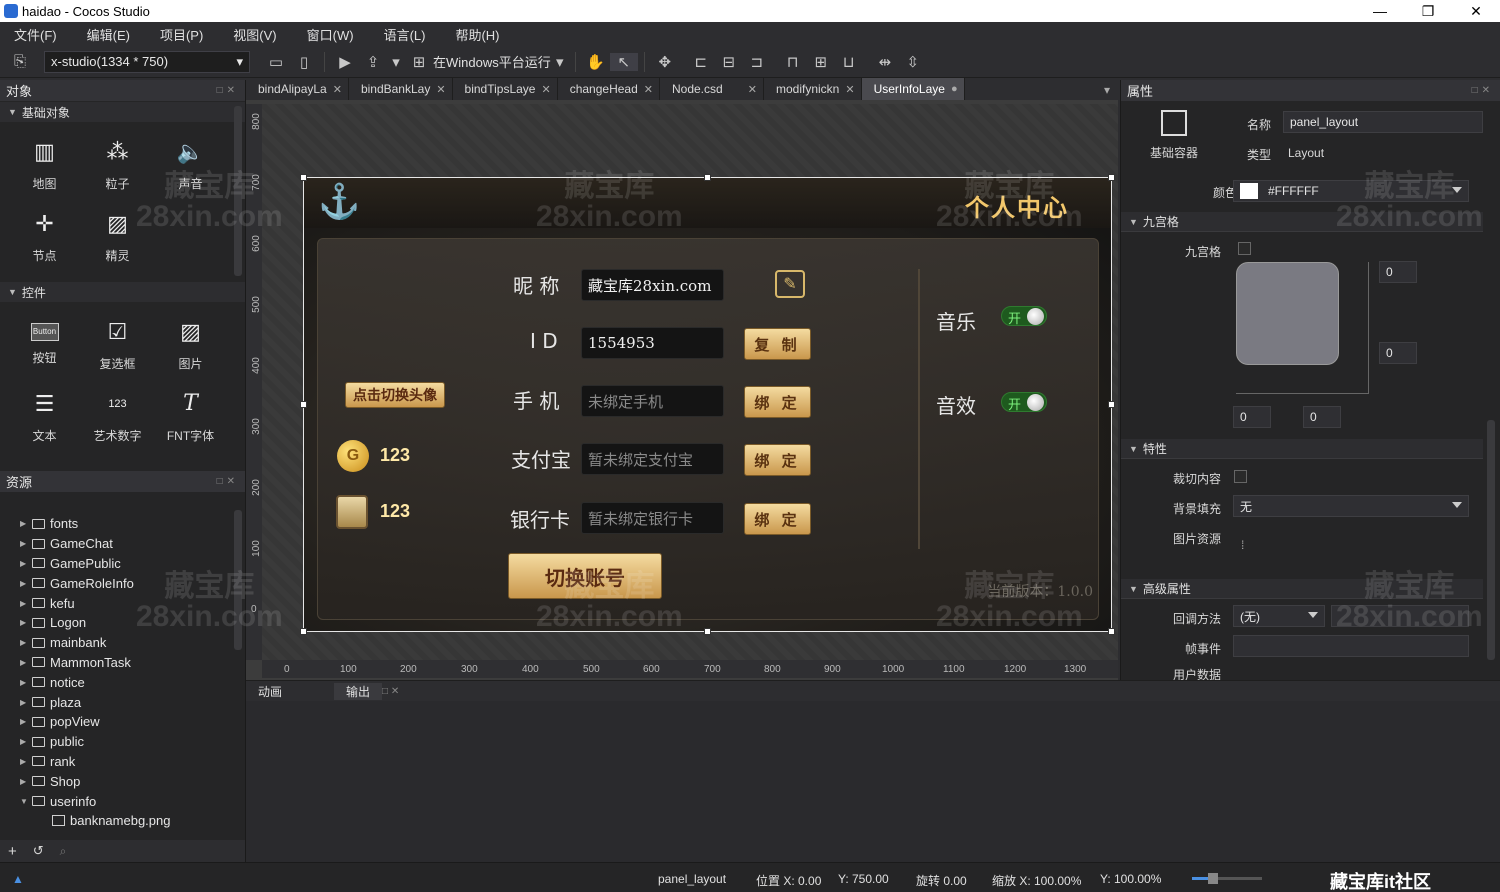 Image resolution: width=1500 pixels, height=892 pixels. What do you see at coordinates (125, 603) in the screenshot?
I see `resource-folder: ▶ kefu` at bounding box center [125, 603].